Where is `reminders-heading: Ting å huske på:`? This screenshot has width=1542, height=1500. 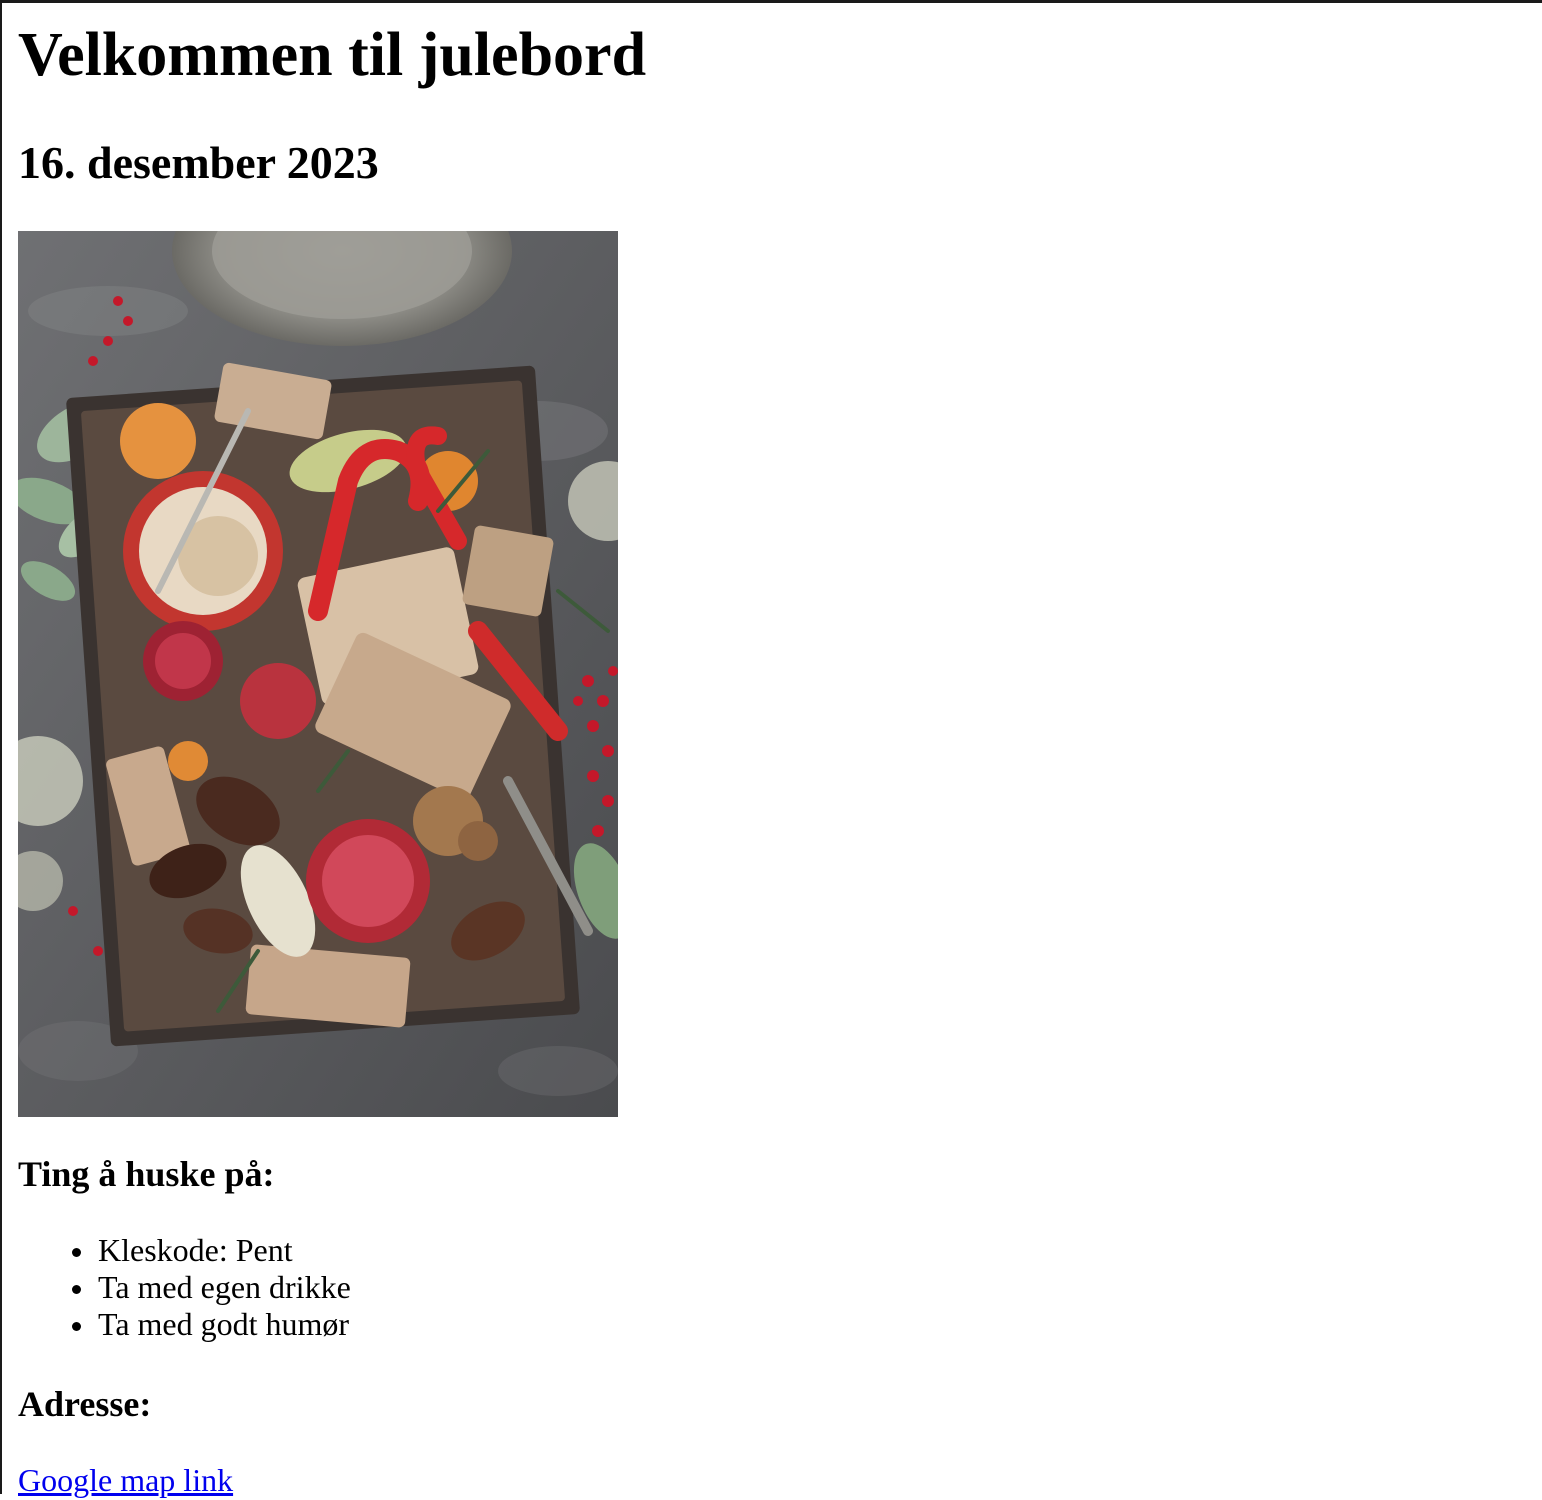
reminders-heading: Ting å huske på: is located at coordinates (146, 1174).